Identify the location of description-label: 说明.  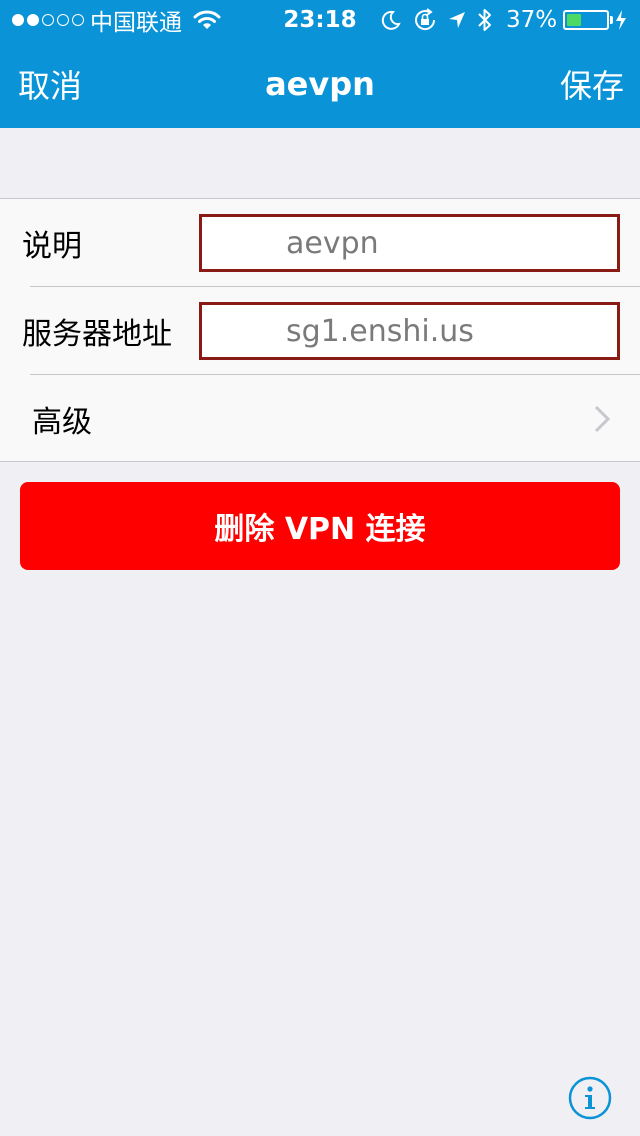
(52, 246).